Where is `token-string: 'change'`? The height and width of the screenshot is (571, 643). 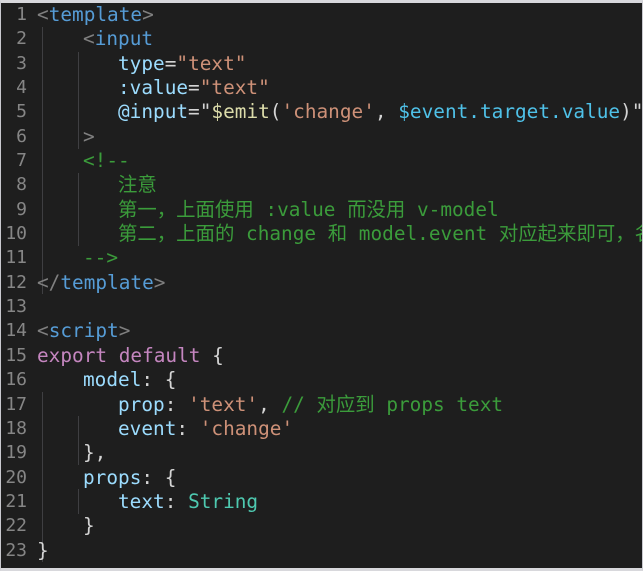 token-string: 'change' is located at coordinates (246, 428).